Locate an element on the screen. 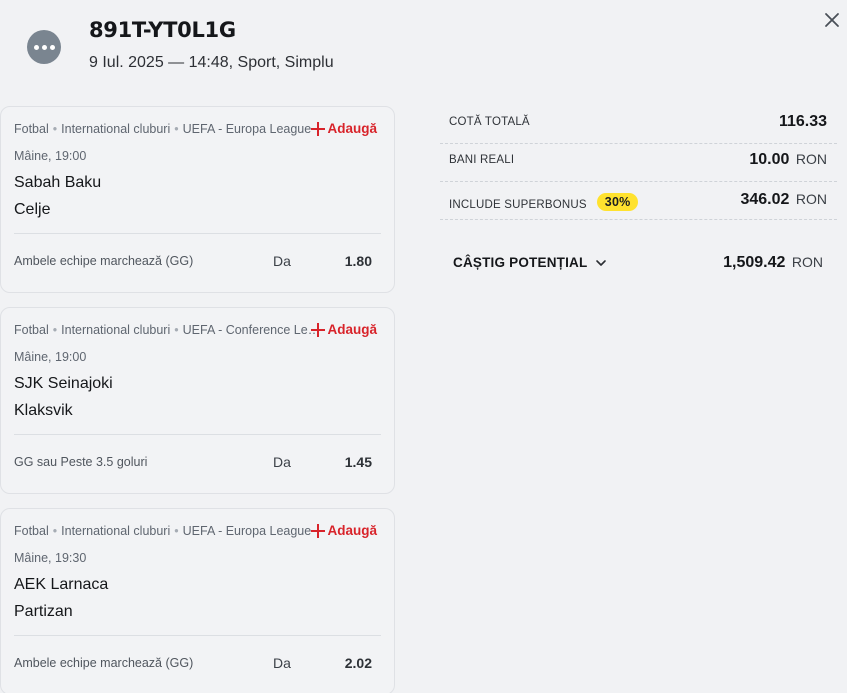  potential-win-toggle: CÂȘTIG POTENȚIAL is located at coordinates (530, 262).